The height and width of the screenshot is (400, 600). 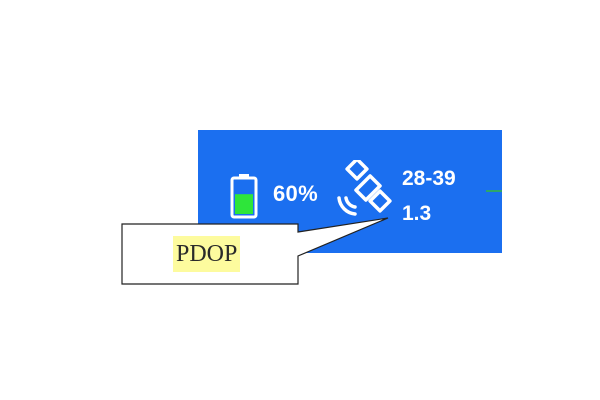 What do you see at coordinates (417, 213) in the screenshot?
I see `pdop-value: 1.3` at bounding box center [417, 213].